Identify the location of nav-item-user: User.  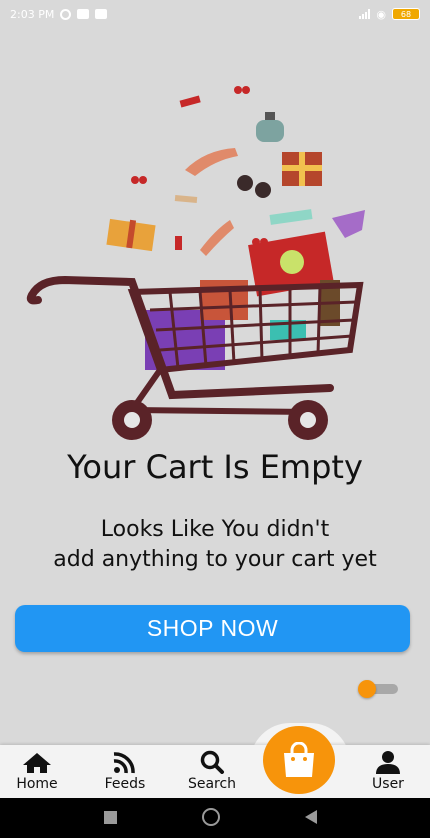
(388, 771).